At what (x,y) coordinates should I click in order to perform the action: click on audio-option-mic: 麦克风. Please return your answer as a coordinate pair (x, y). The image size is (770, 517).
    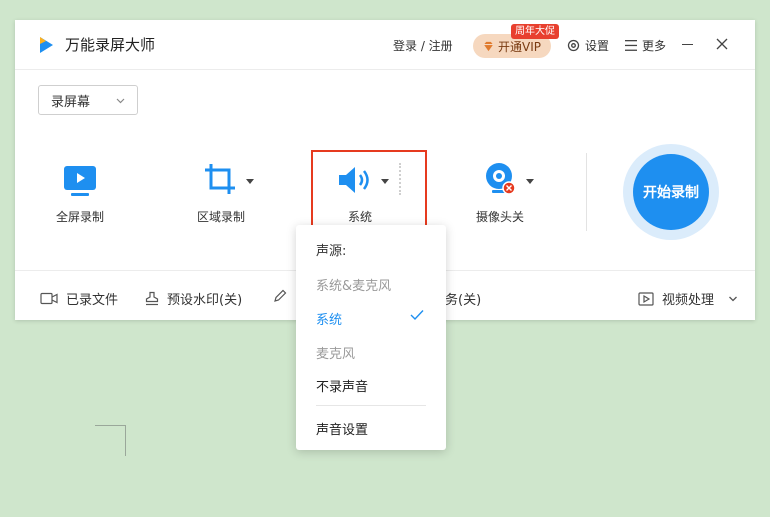
    Looking at the image, I should click on (335, 352).